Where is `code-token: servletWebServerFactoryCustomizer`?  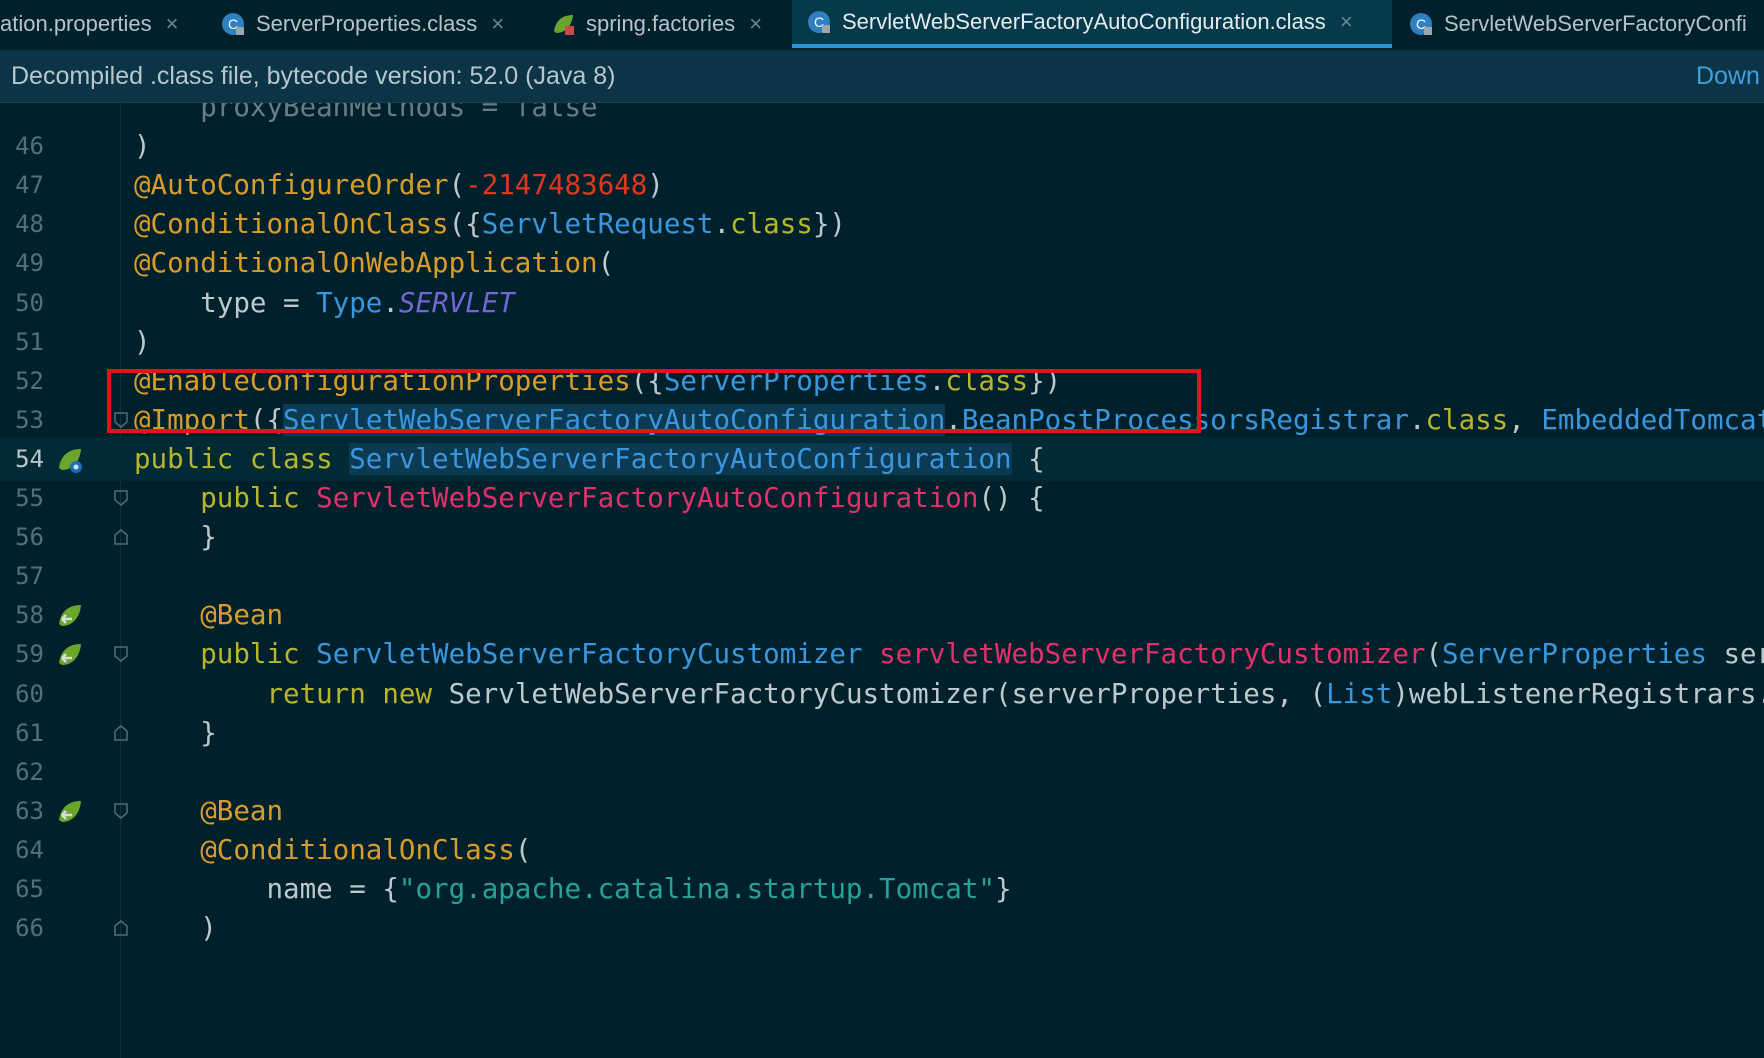 code-token: servletWebServerFactoryCustomizer is located at coordinates (1152, 654).